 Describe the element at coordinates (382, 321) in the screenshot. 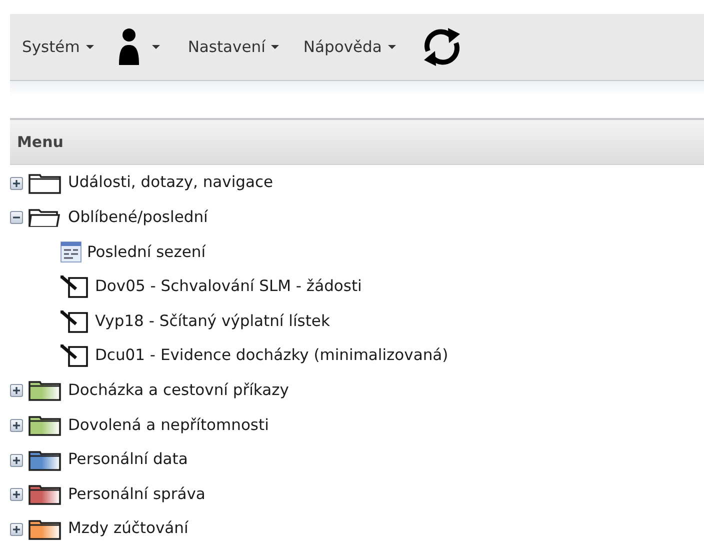

I see `tree-item: Vyp18 - Sčítaný výplatní lístek` at that location.